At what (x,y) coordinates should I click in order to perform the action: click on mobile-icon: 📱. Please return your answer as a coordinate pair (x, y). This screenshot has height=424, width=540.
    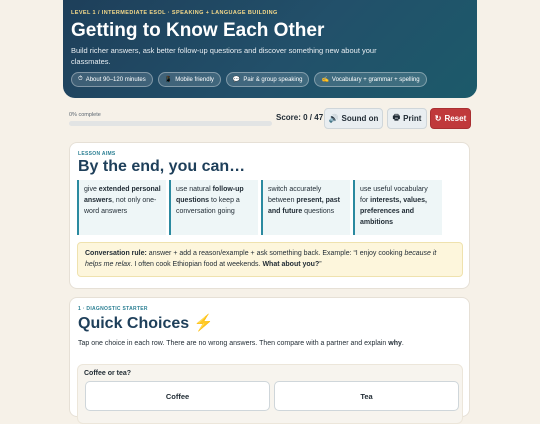
    Looking at the image, I should click on (168, 80).